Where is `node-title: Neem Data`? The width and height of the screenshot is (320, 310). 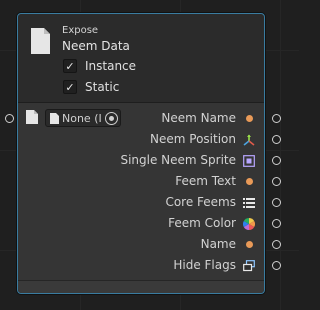 node-title: Neem Data is located at coordinates (96, 46).